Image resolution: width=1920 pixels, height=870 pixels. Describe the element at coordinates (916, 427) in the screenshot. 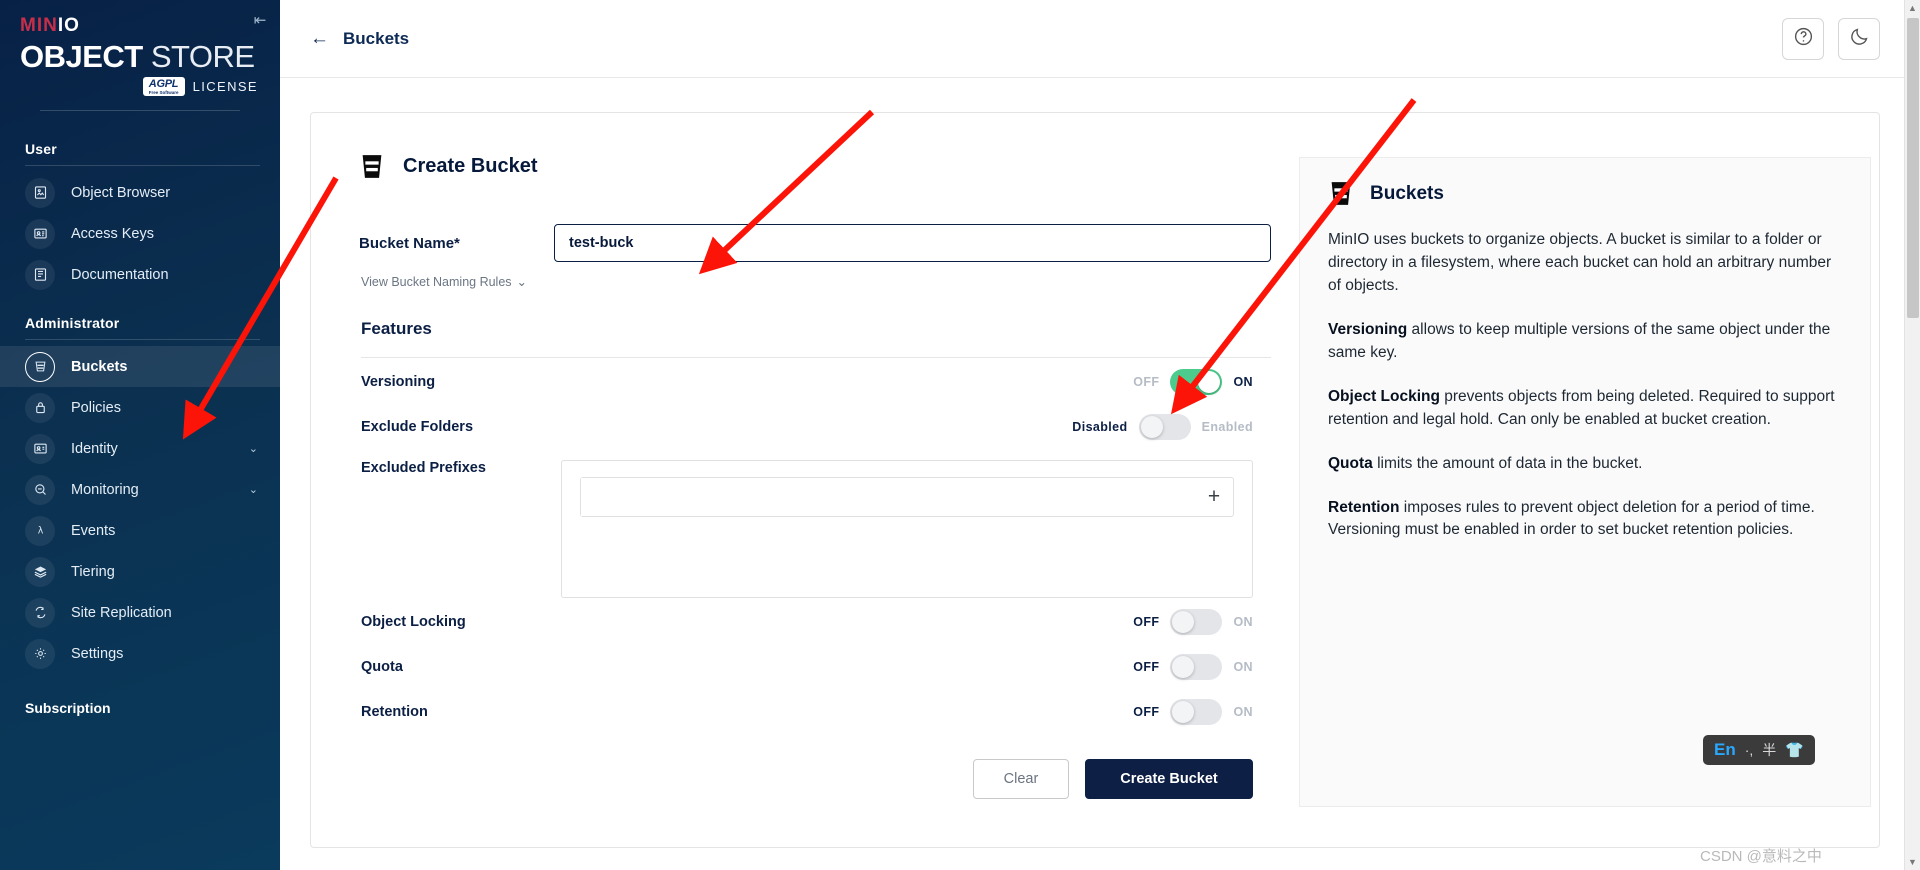

I see `exclude-folders-toggle-area: Disabled Enabled` at that location.